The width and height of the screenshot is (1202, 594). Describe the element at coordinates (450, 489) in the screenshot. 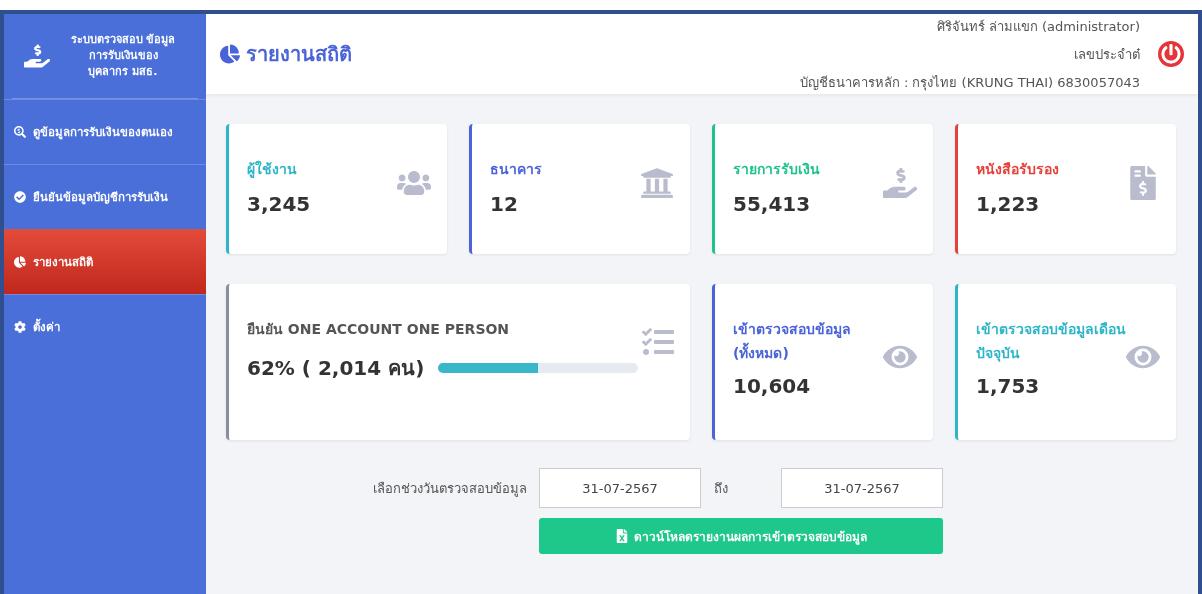

I see `range-label: เลือกช่วงวันตรวจสอบข้อมูล` at that location.